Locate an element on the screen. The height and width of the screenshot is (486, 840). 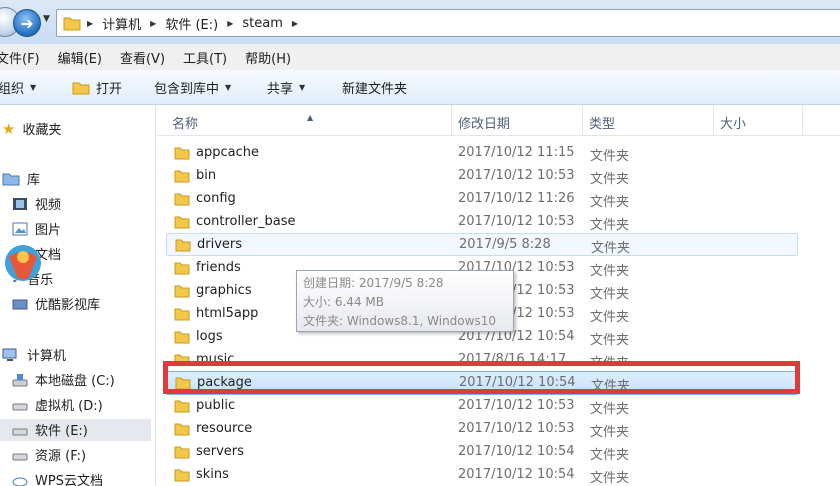
command-toolbar: 组织 ▼ 打开 包含到库中 ▼ 共享 ▼ 新建文件夹 is located at coordinates (420, 87).